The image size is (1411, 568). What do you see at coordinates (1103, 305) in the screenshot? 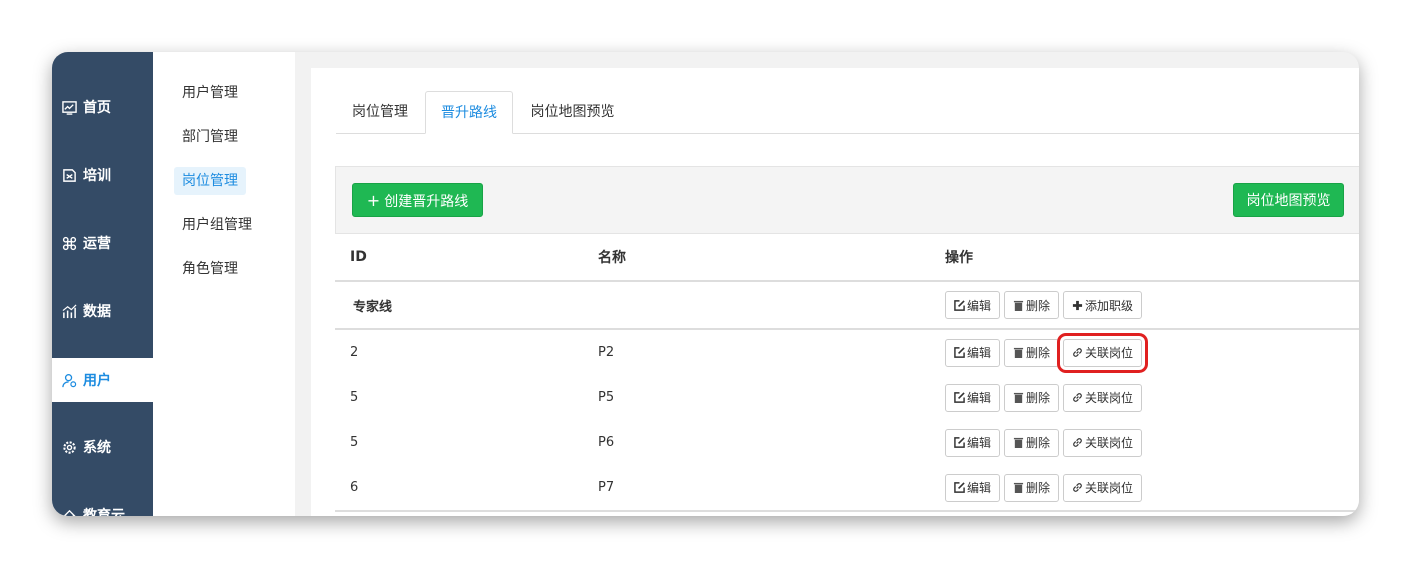
I see `add-level-button: 添加职级` at bounding box center [1103, 305].